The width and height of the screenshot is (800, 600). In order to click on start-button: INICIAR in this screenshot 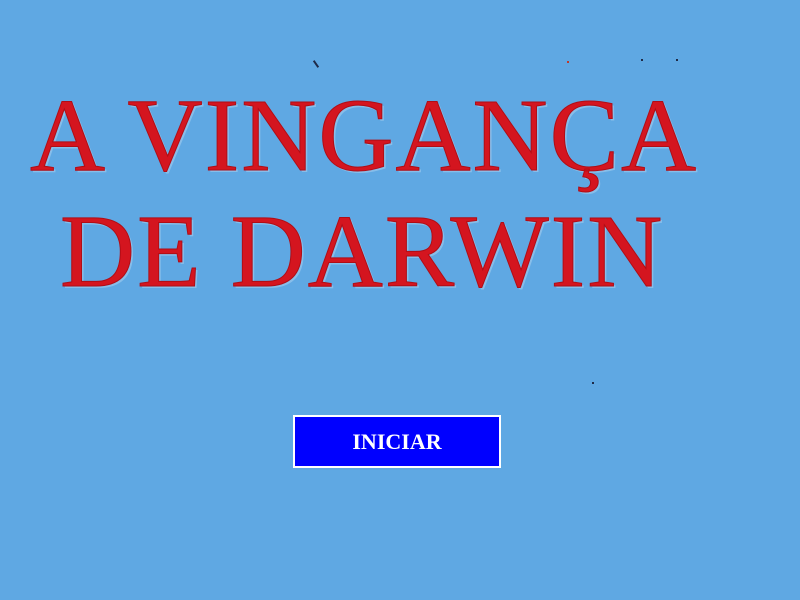, I will do `click(397, 441)`.